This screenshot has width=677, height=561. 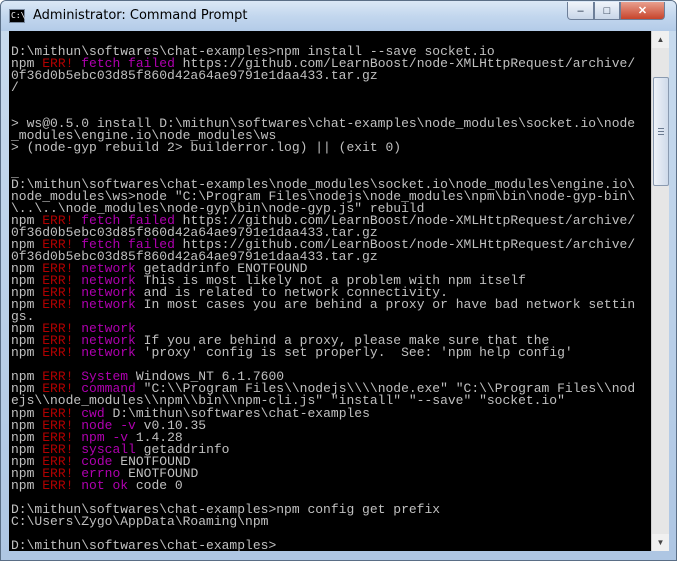 I want to click on console-text: /, so click(x=15, y=88).